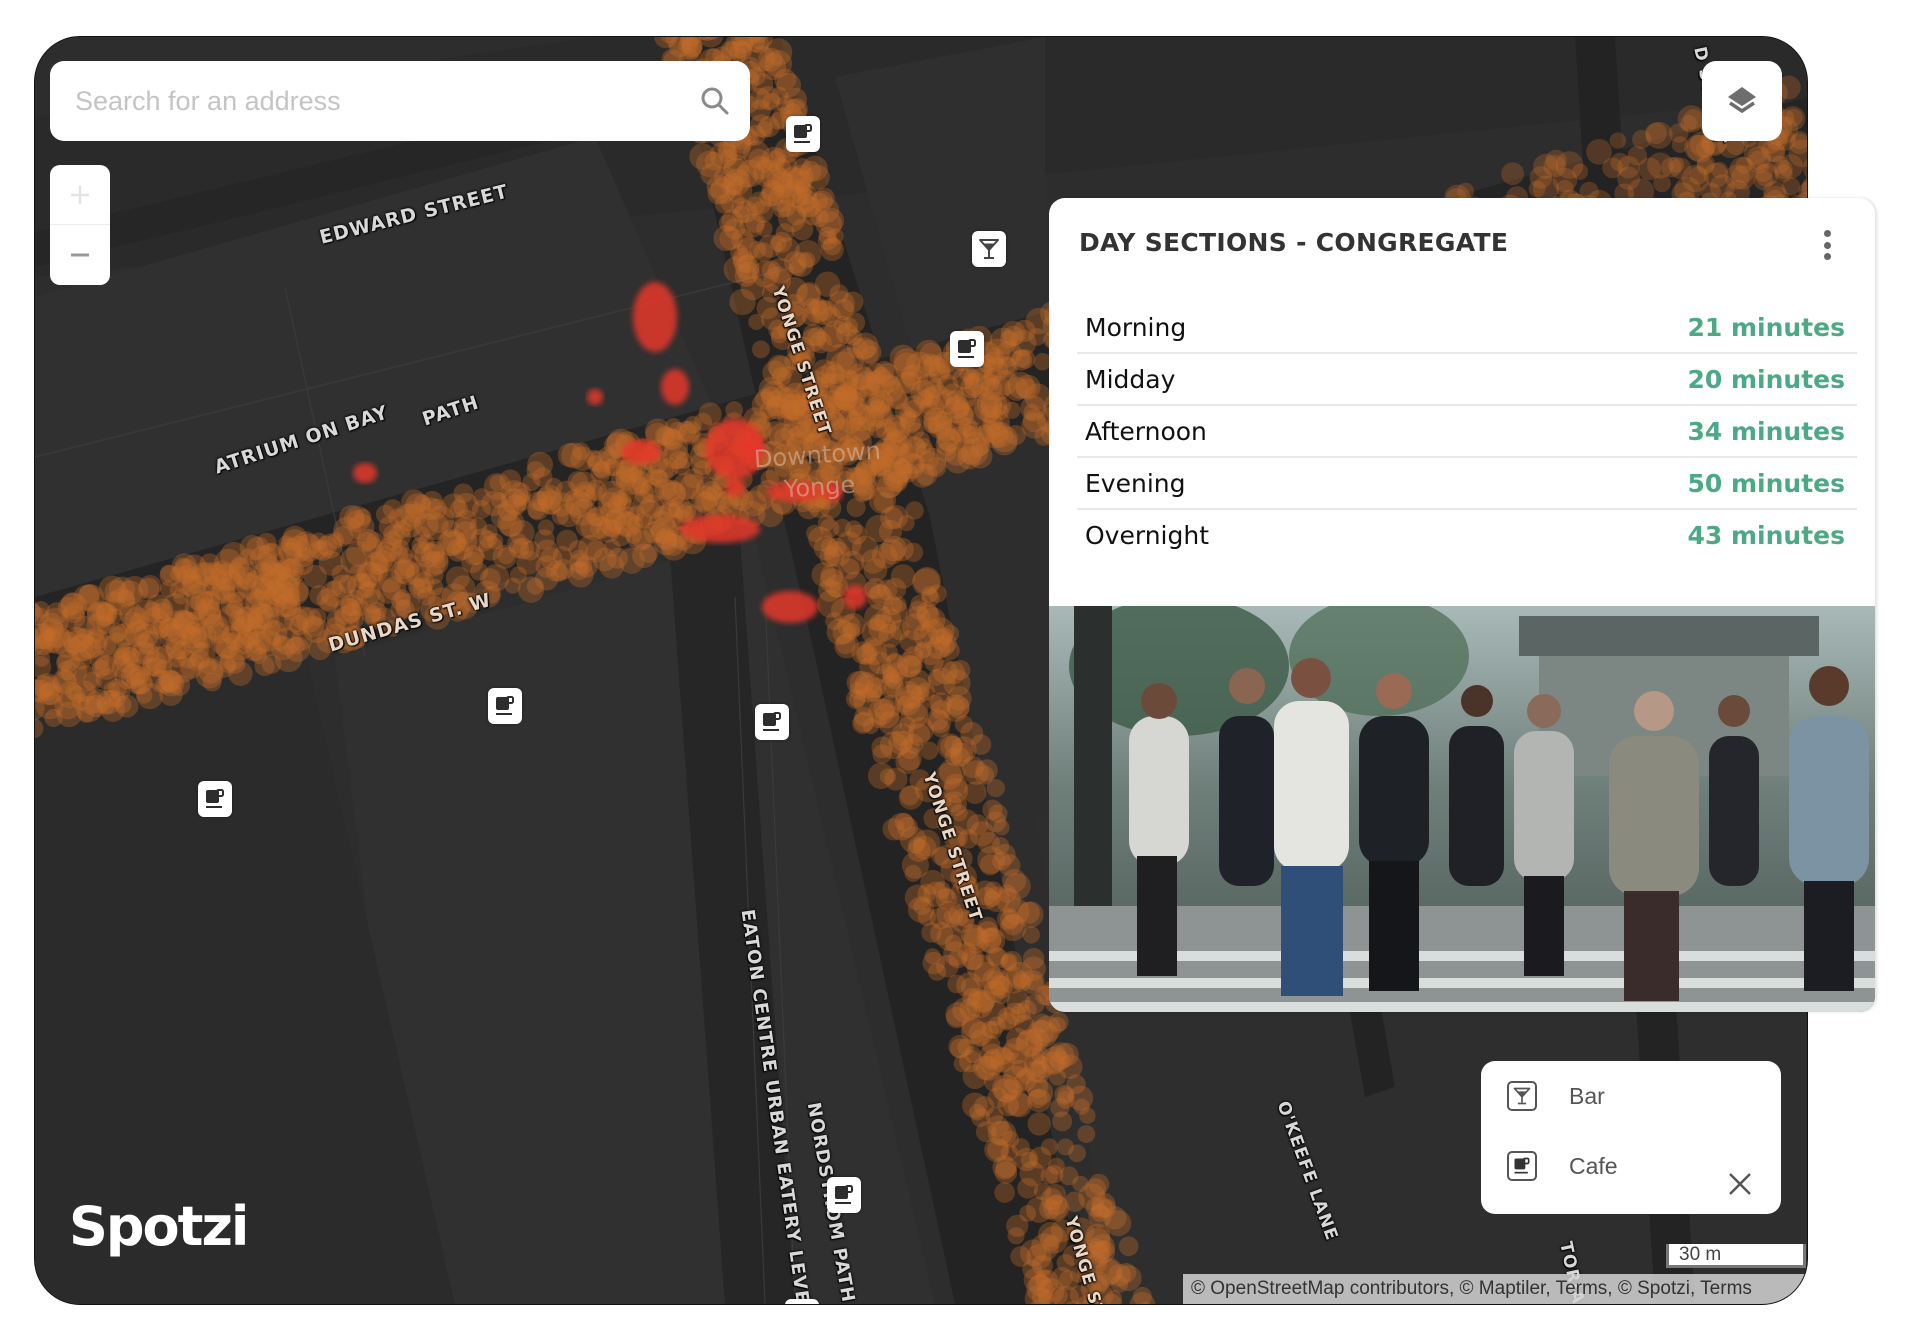 Image resolution: width=1905 pixels, height=1338 pixels. What do you see at coordinates (1726, 1288) in the screenshot?
I see `spotzi-terms-link: Terms` at bounding box center [1726, 1288].